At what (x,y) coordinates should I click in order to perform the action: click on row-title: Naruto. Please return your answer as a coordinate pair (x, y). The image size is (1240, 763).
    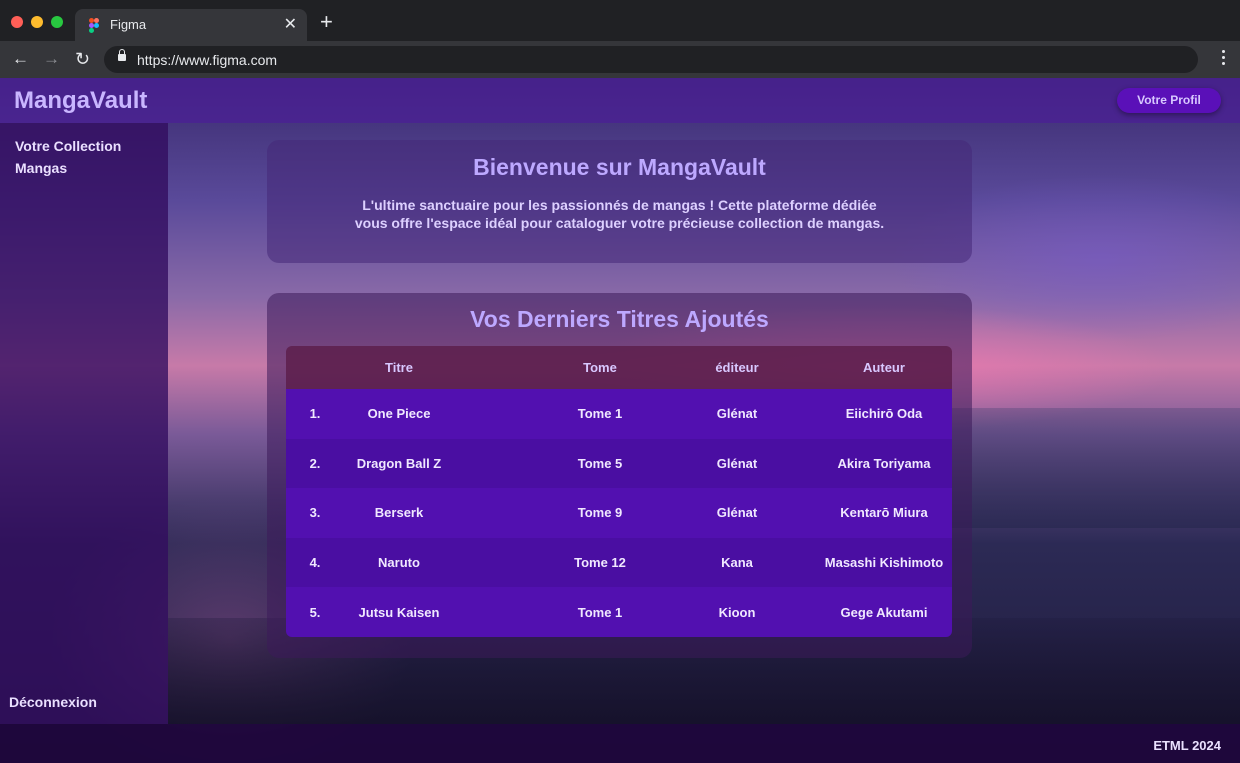
    Looking at the image, I should click on (399, 563).